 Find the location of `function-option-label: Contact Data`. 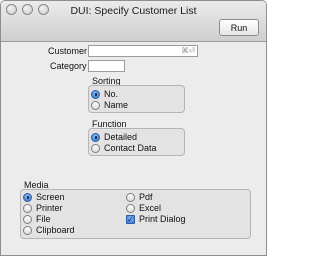

function-option-label: Contact Data is located at coordinates (130, 148).